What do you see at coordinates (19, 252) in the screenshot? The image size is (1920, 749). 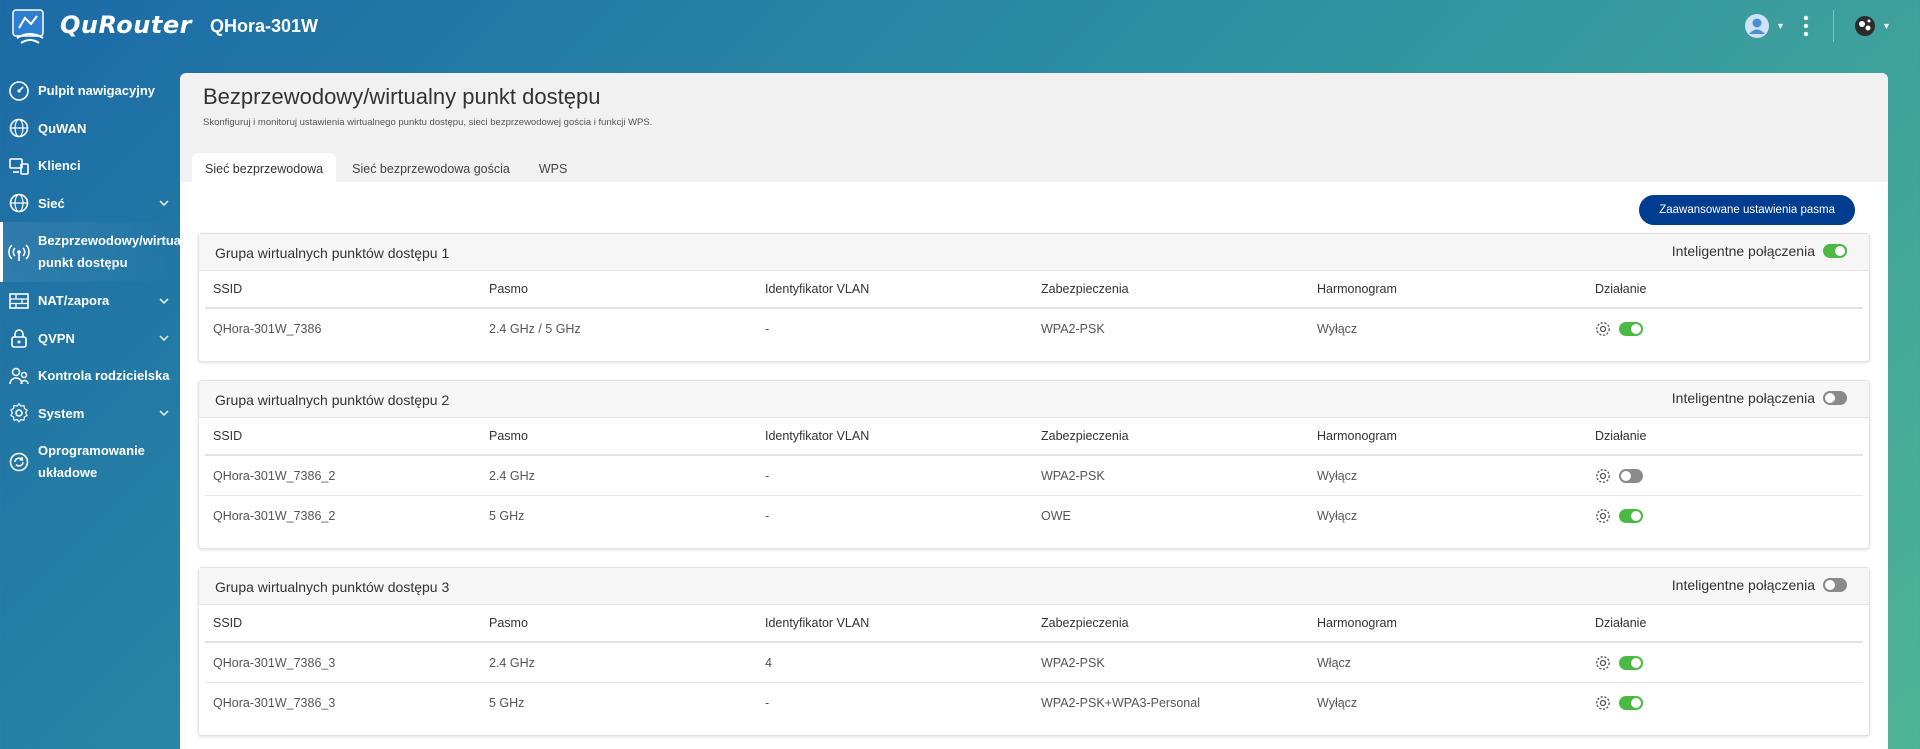 I see `wireless-icon` at bounding box center [19, 252].